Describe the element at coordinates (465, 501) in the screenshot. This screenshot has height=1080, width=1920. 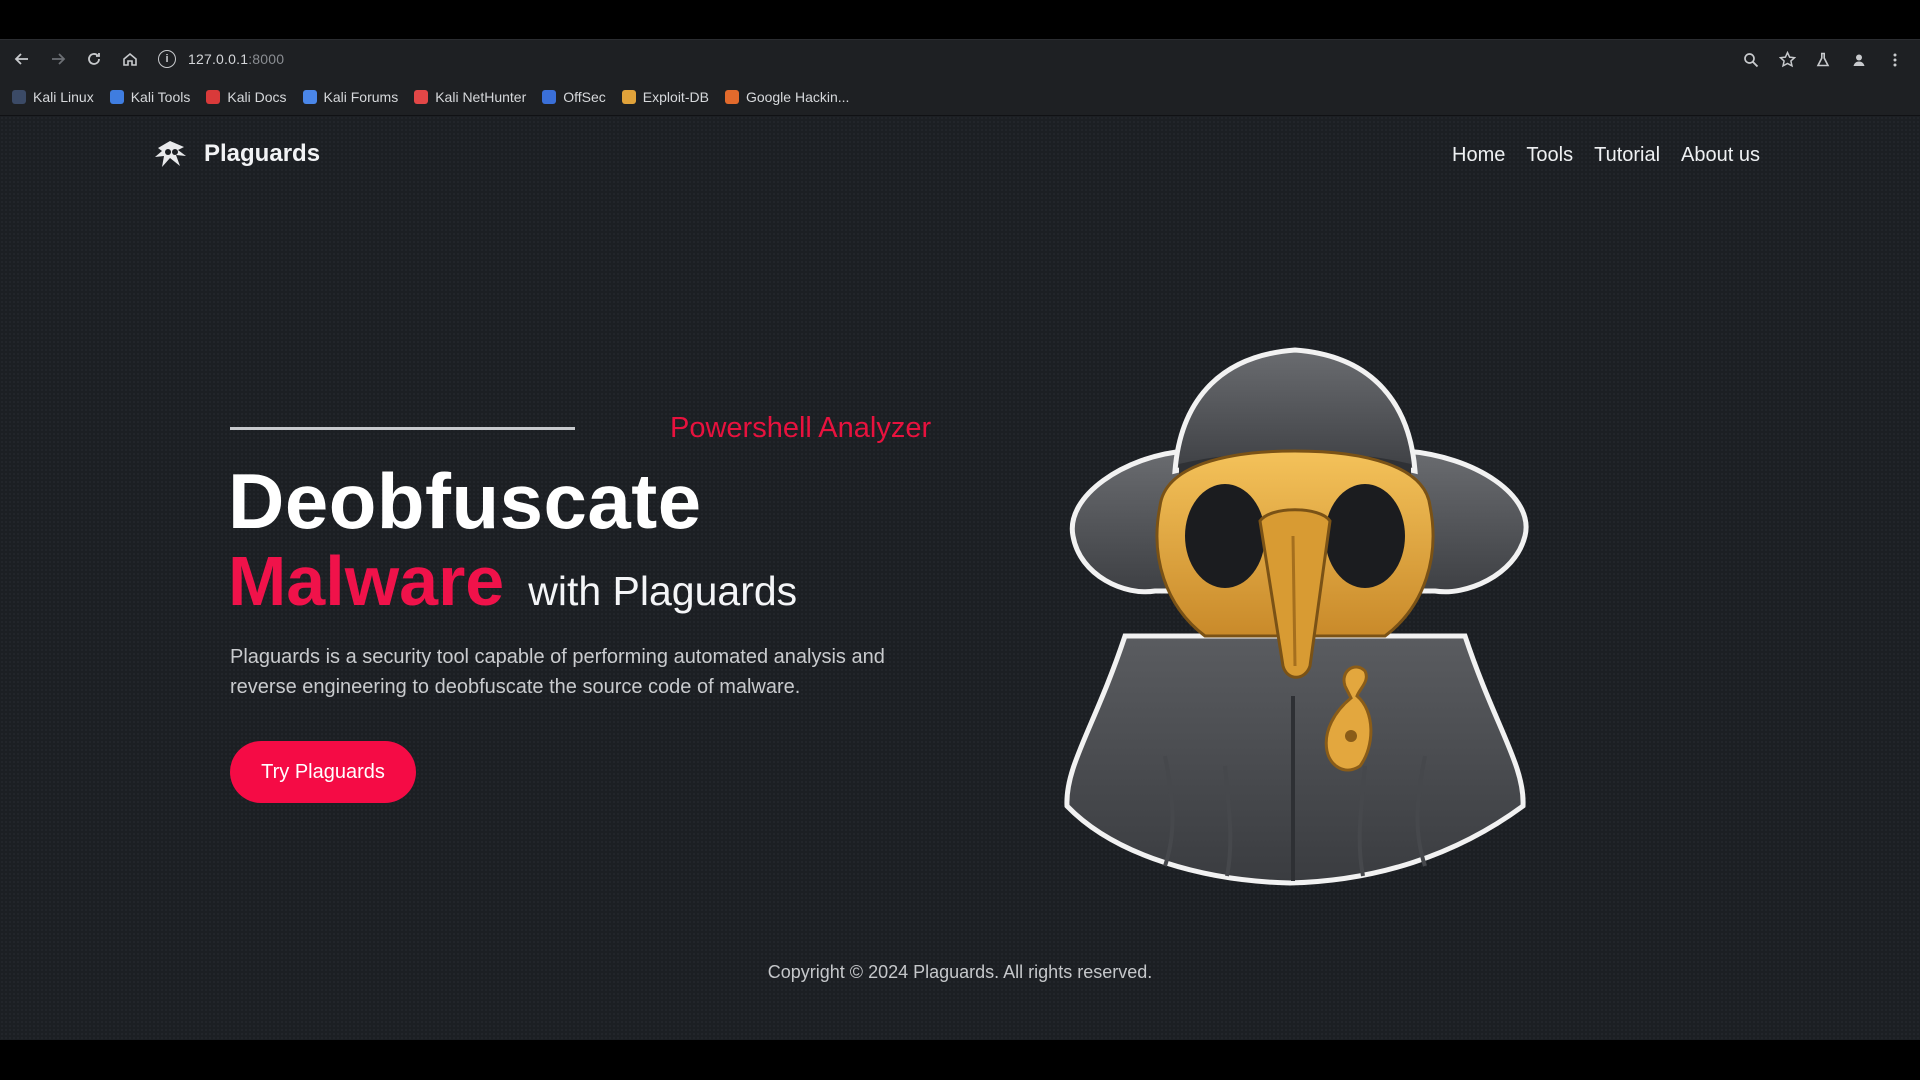
I see `hero-title: Deobfuscate` at that location.